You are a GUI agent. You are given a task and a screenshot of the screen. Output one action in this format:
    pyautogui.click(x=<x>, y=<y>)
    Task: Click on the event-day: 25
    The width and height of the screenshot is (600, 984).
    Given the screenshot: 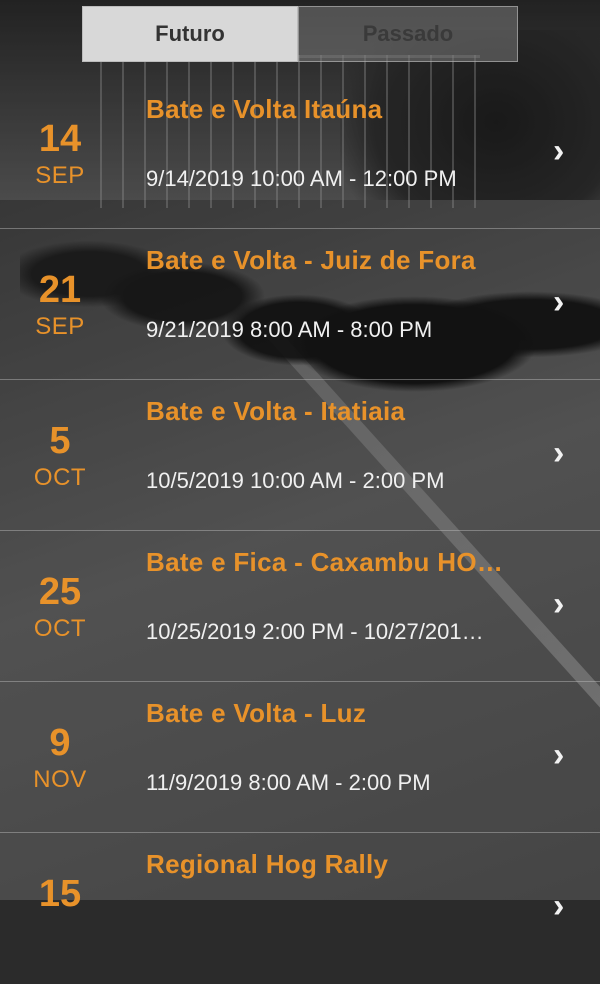 What is the action you would take?
    pyautogui.click(x=60, y=592)
    